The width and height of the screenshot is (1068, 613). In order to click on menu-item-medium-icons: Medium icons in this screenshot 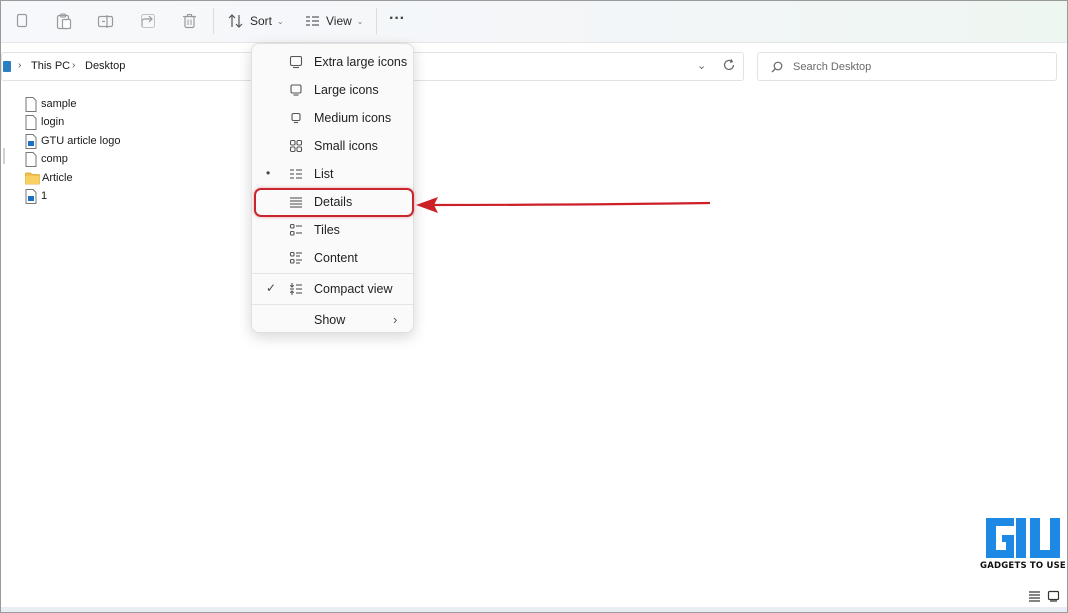, I will do `click(333, 118)`.